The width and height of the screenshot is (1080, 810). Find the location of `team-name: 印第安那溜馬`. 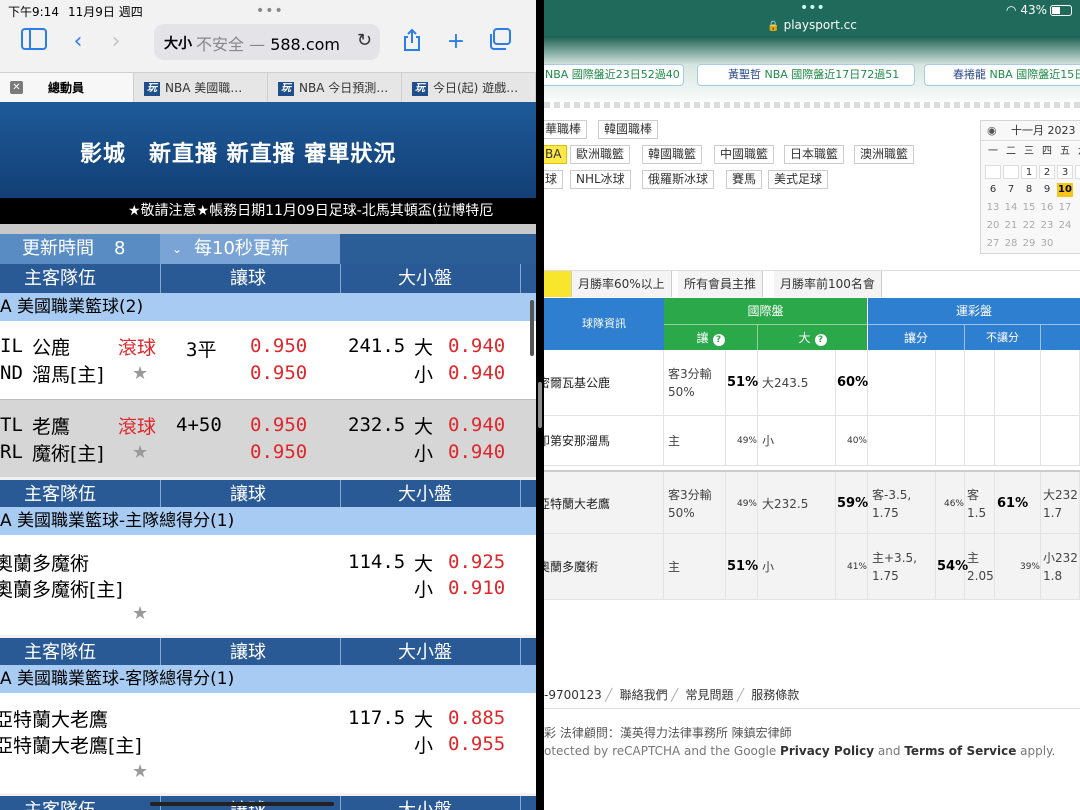

team-name: 印第安那溜馬 is located at coordinates (604, 441).